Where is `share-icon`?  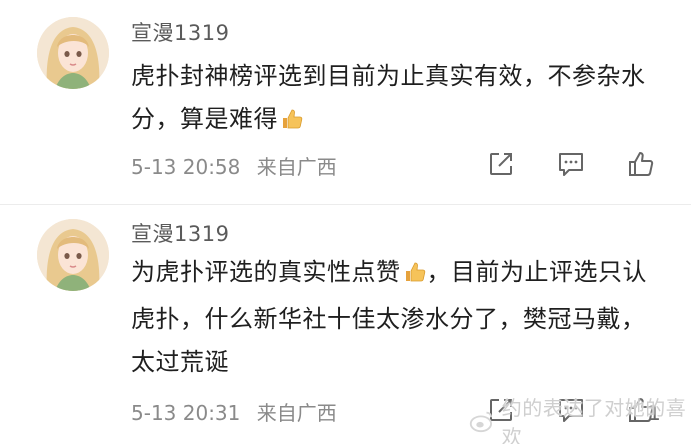 share-icon is located at coordinates (501, 164).